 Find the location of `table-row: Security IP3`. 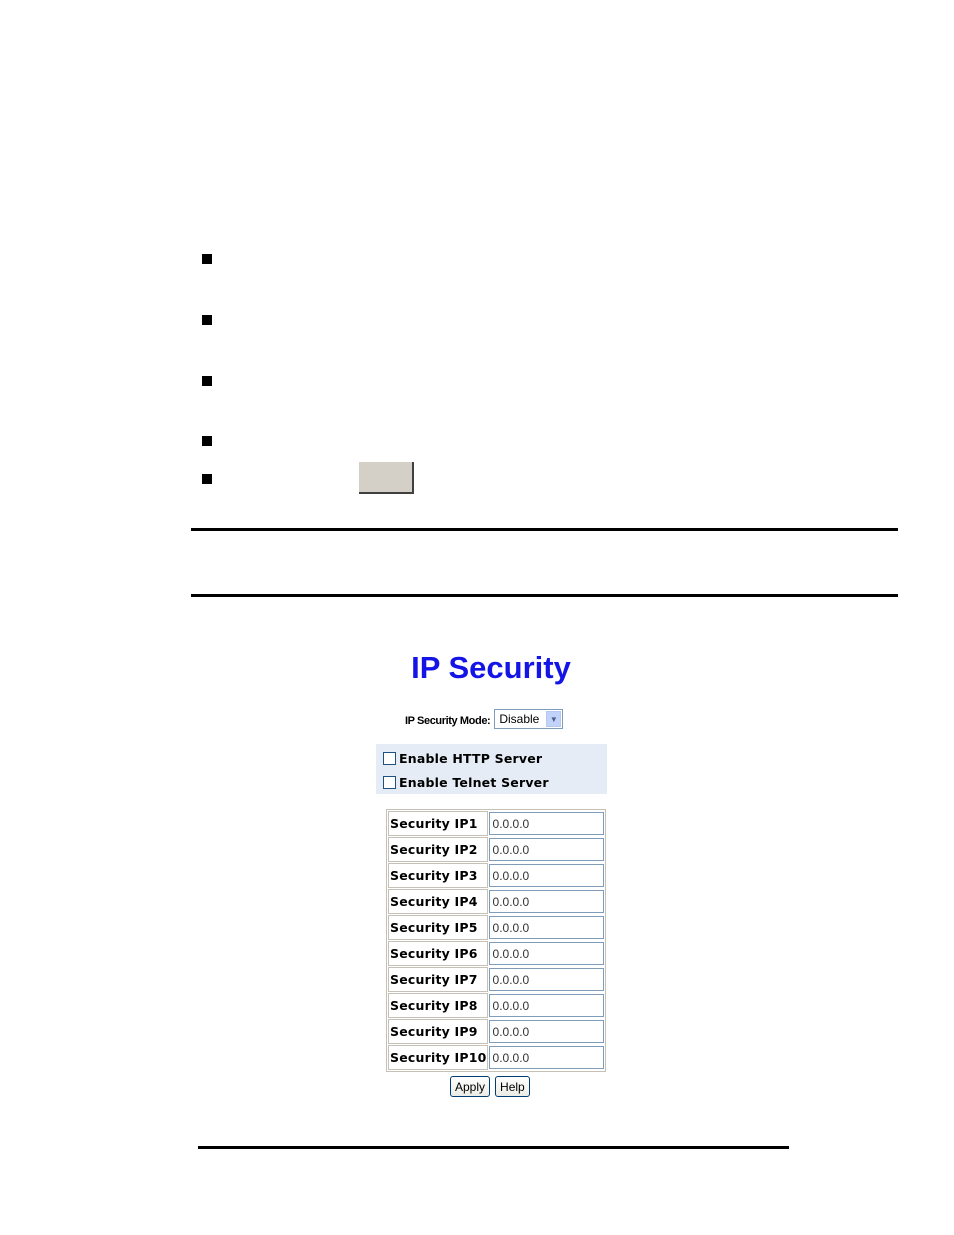

table-row: Security IP3 is located at coordinates (496, 875).